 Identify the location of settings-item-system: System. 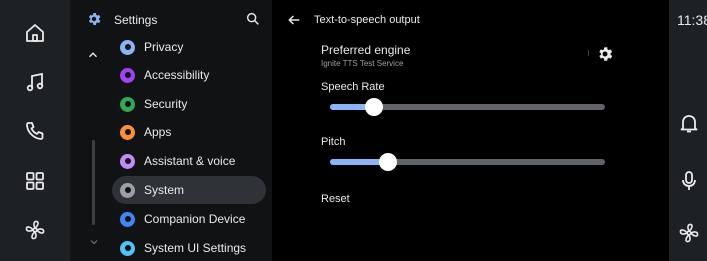
(189, 190).